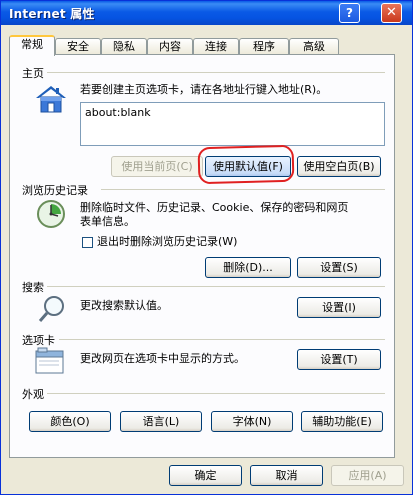 The height and width of the screenshot is (495, 413). What do you see at coordinates (216, 286) in the screenshot?
I see `search-separator` at bounding box center [216, 286].